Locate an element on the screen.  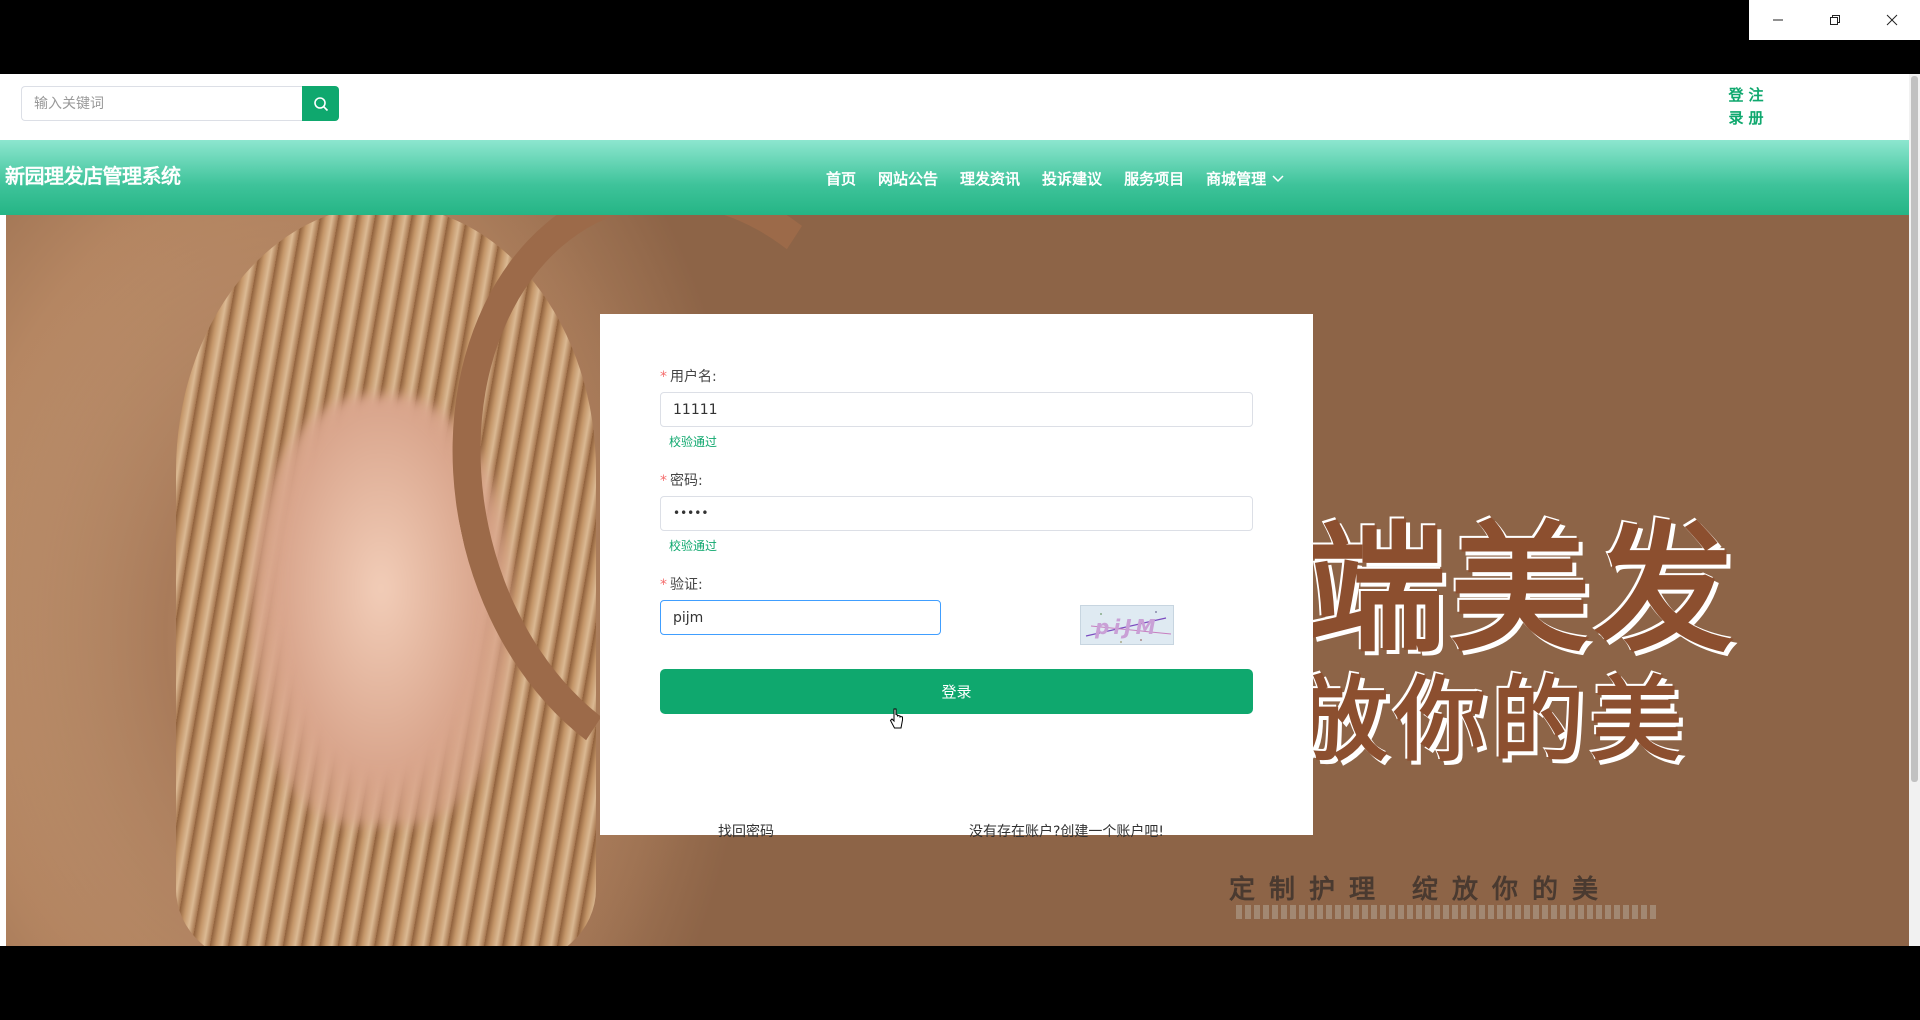
scrollbar-thumb is located at coordinates (1914, 429).